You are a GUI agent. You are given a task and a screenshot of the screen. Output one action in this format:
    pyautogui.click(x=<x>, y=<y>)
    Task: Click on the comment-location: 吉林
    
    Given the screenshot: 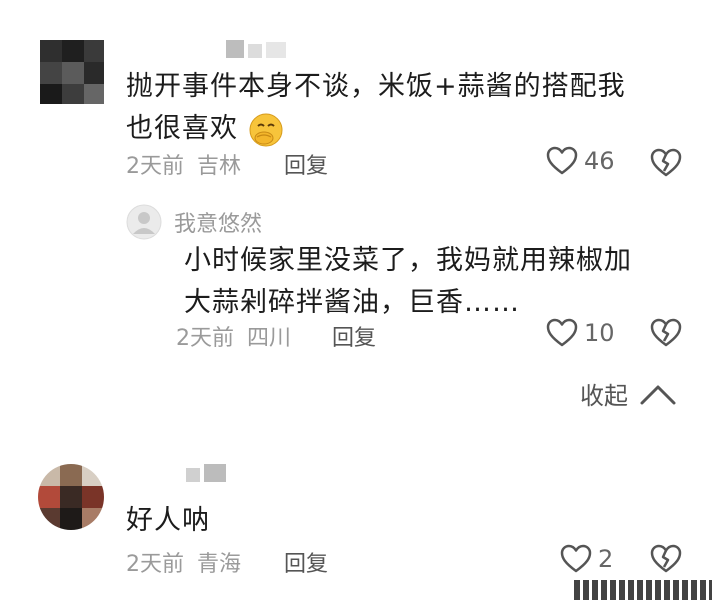 What is the action you would take?
    pyautogui.click(x=219, y=166)
    